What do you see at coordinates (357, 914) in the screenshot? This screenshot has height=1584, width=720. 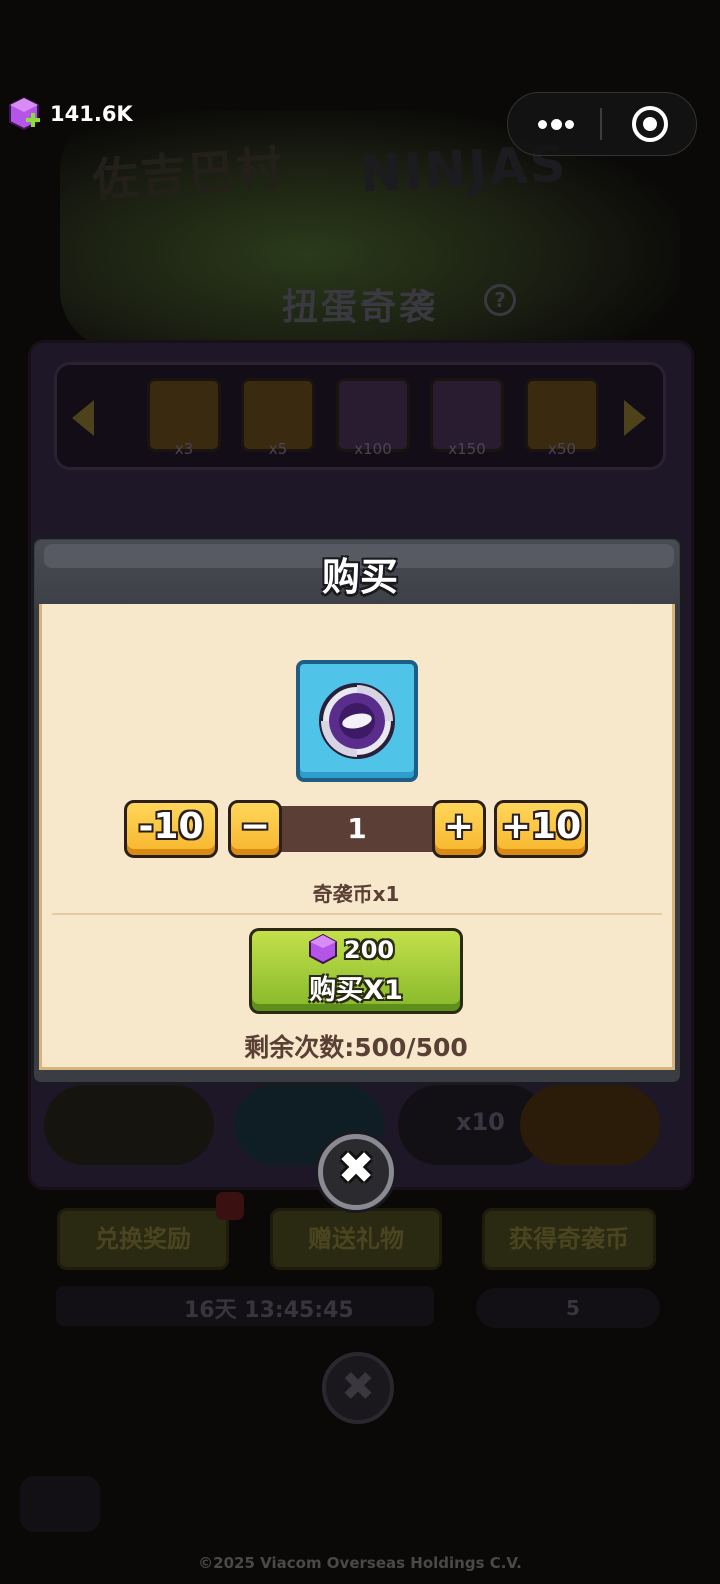 I see `divider` at bounding box center [357, 914].